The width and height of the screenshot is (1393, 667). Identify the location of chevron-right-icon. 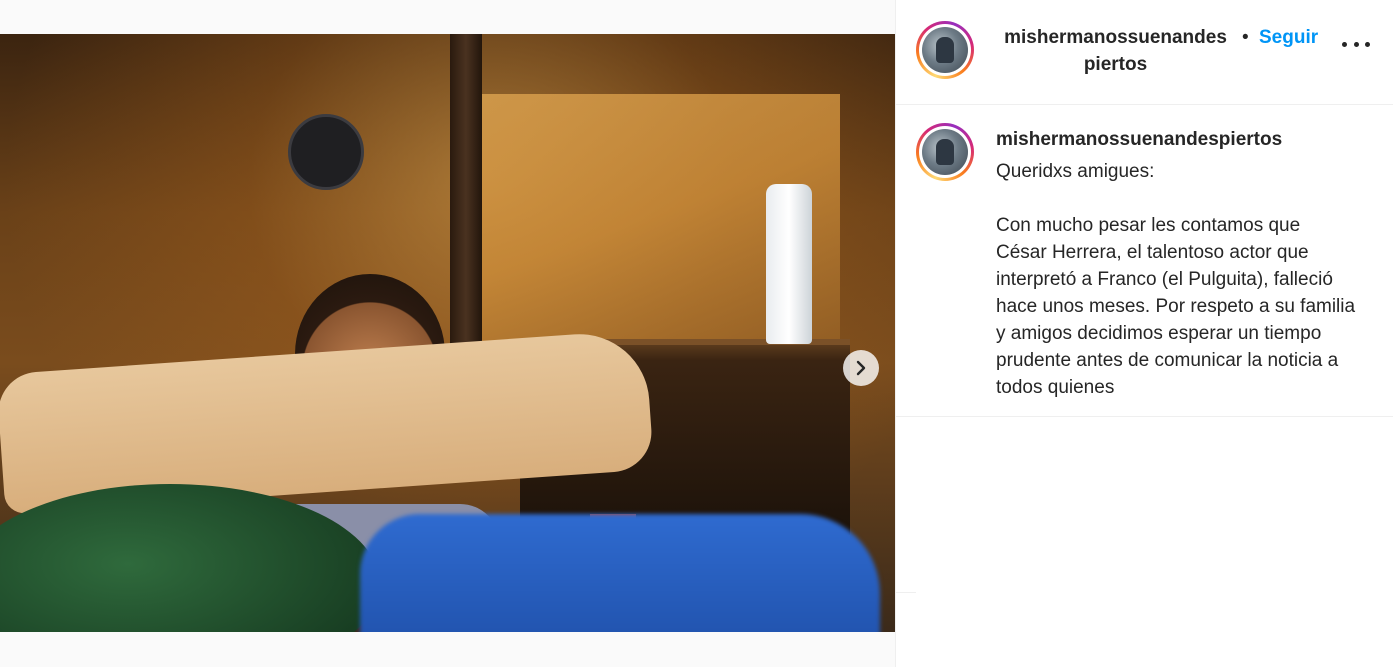
(861, 368).